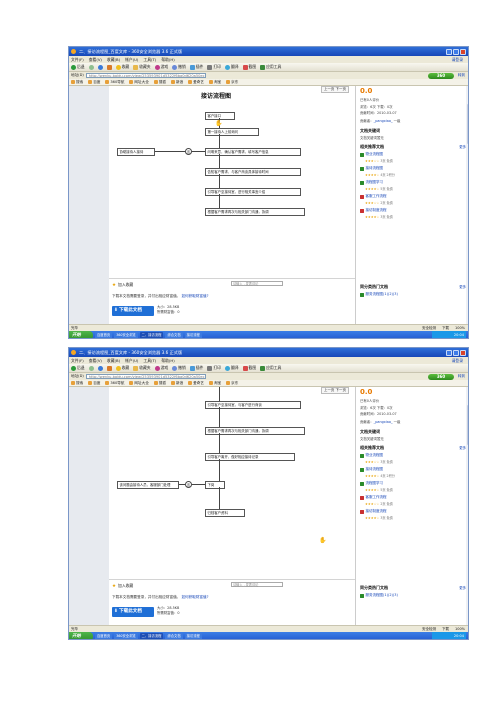 Image resolution: width=496 pixels, height=702 pixels. Describe the element at coordinates (139, 82) in the screenshot. I see `fav-item-sites: 网址大全` at that location.